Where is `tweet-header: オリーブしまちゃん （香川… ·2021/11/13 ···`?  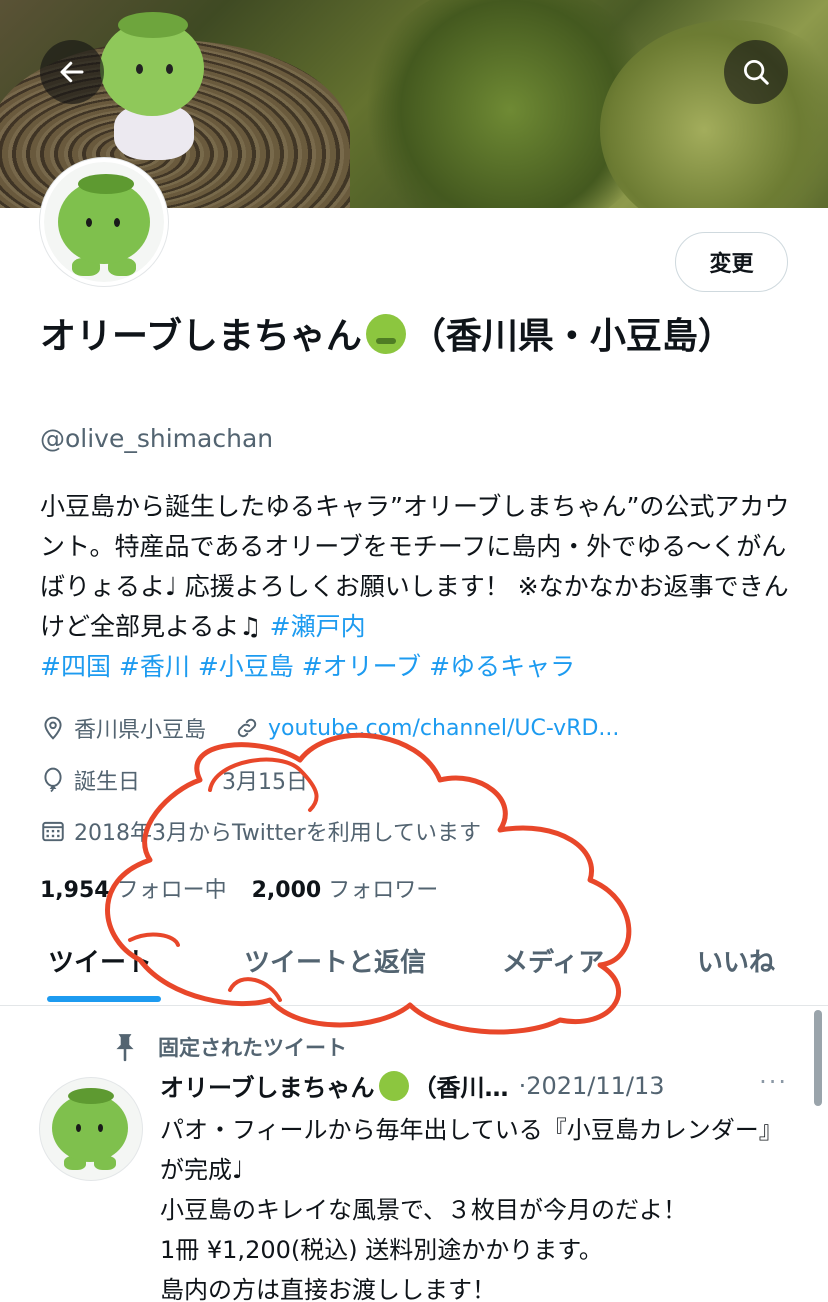 tweet-header: オリーブしまちゃん （香川… ·2021/11/13 ··· is located at coordinates (480, 1085).